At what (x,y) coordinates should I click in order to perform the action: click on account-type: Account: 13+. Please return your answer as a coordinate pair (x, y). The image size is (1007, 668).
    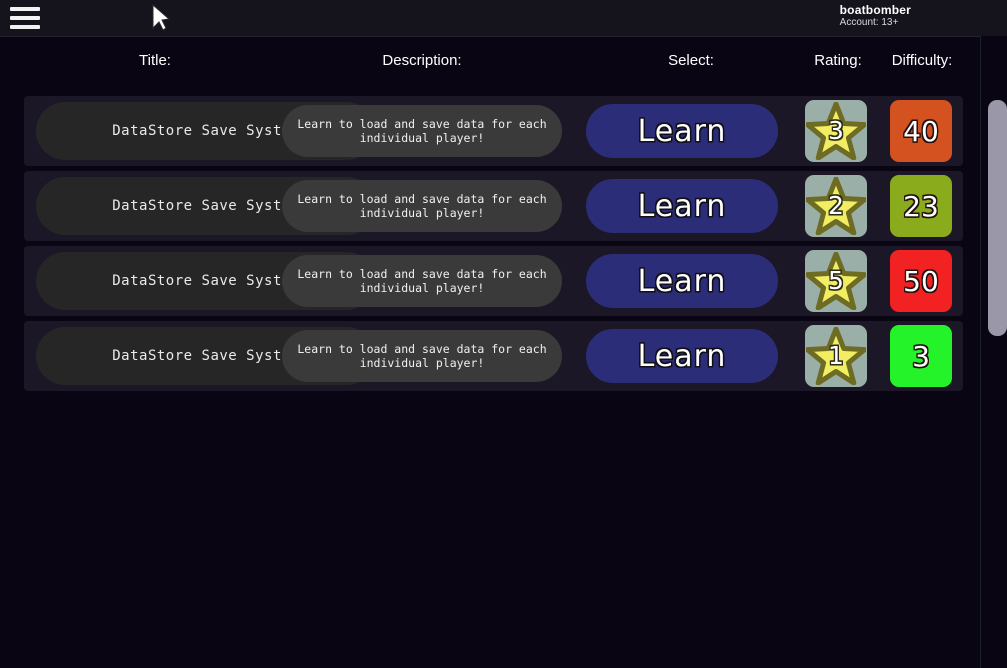
    Looking at the image, I should click on (869, 22).